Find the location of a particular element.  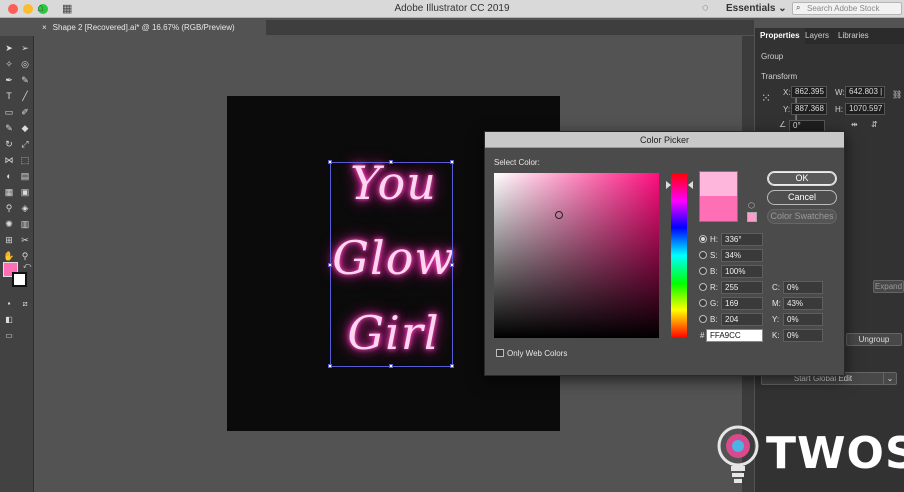

brightness-radio is located at coordinates (703, 271).